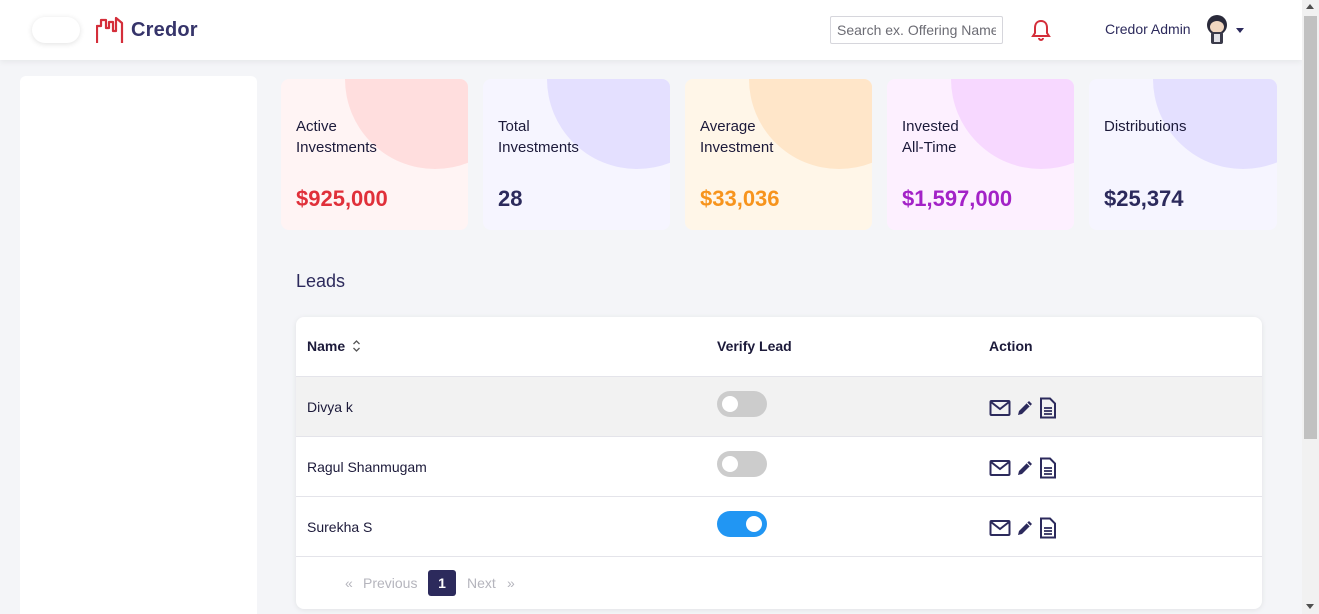  Describe the element at coordinates (356, 347) in the screenshot. I see `sort-icon` at that location.